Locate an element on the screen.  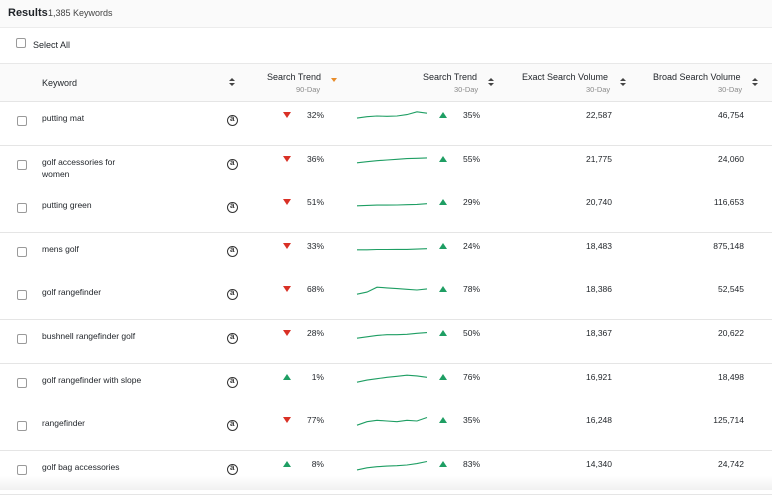
trend-90-percent: 51% is located at coordinates (315, 202).